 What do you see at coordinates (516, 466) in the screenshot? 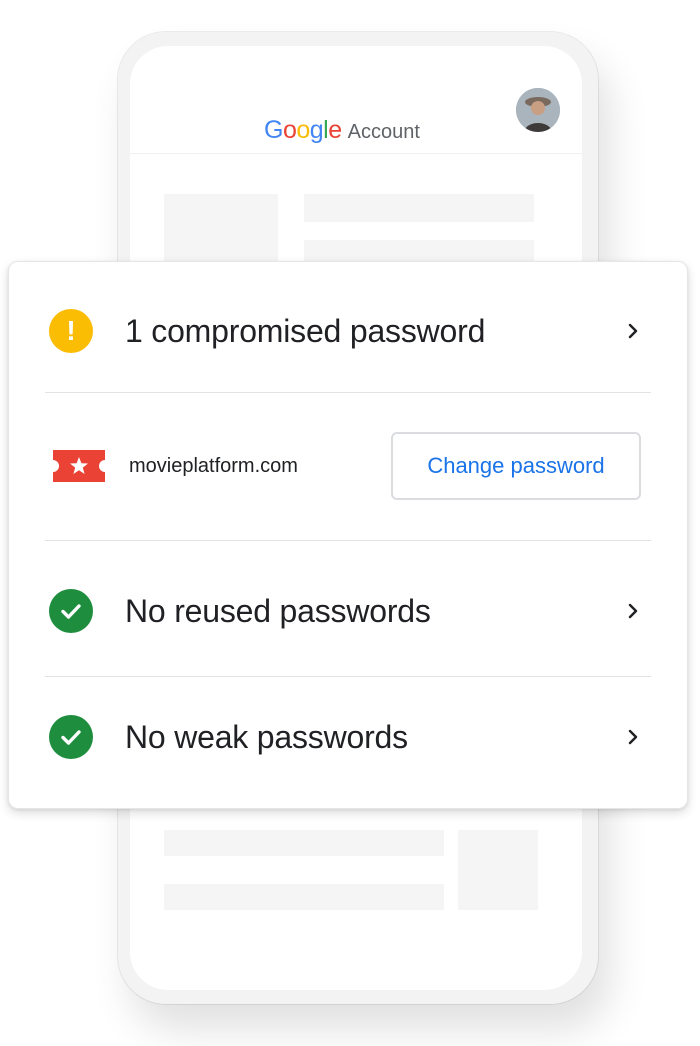
I see `change-password-button: Change password` at bounding box center [516, 466].